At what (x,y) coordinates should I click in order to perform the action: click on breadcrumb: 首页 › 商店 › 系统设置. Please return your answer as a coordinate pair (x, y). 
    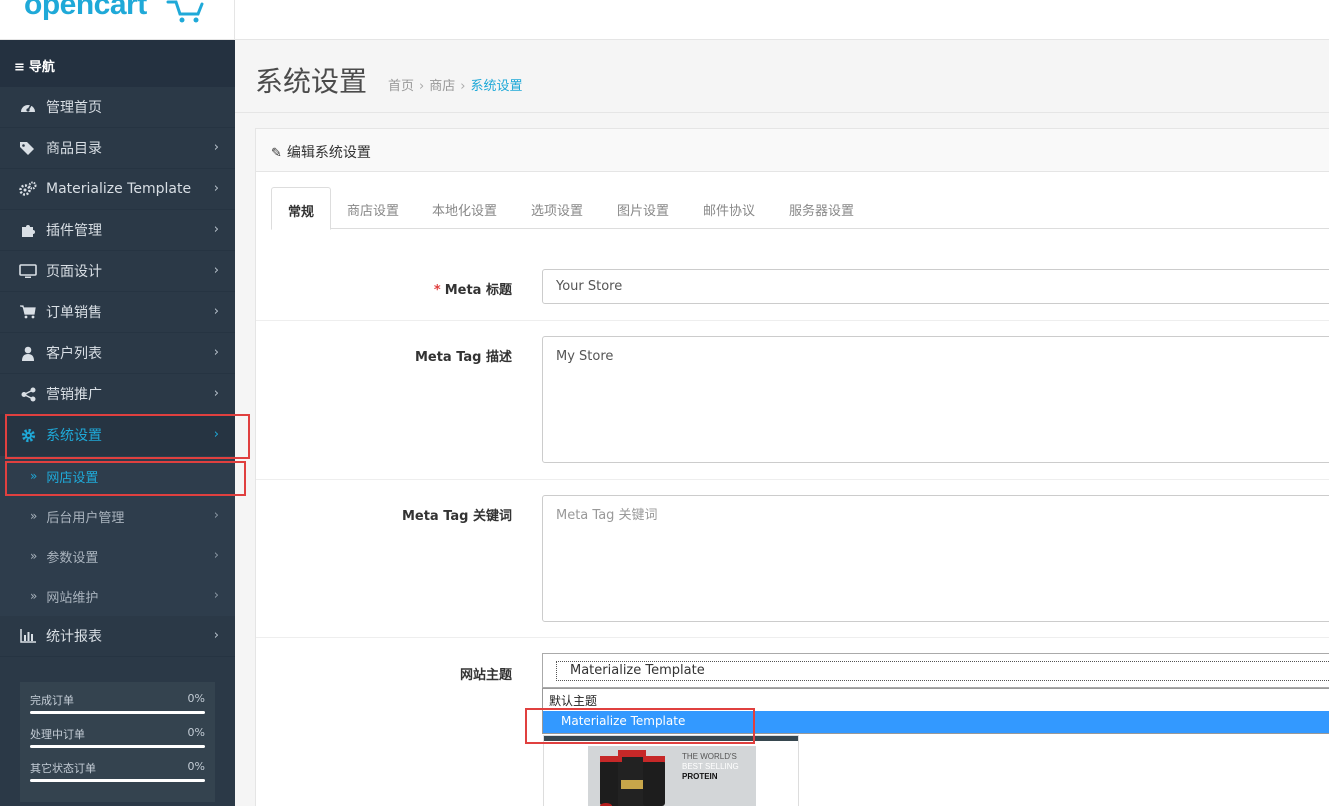
    Looking at the image, I should click on (455, 84).